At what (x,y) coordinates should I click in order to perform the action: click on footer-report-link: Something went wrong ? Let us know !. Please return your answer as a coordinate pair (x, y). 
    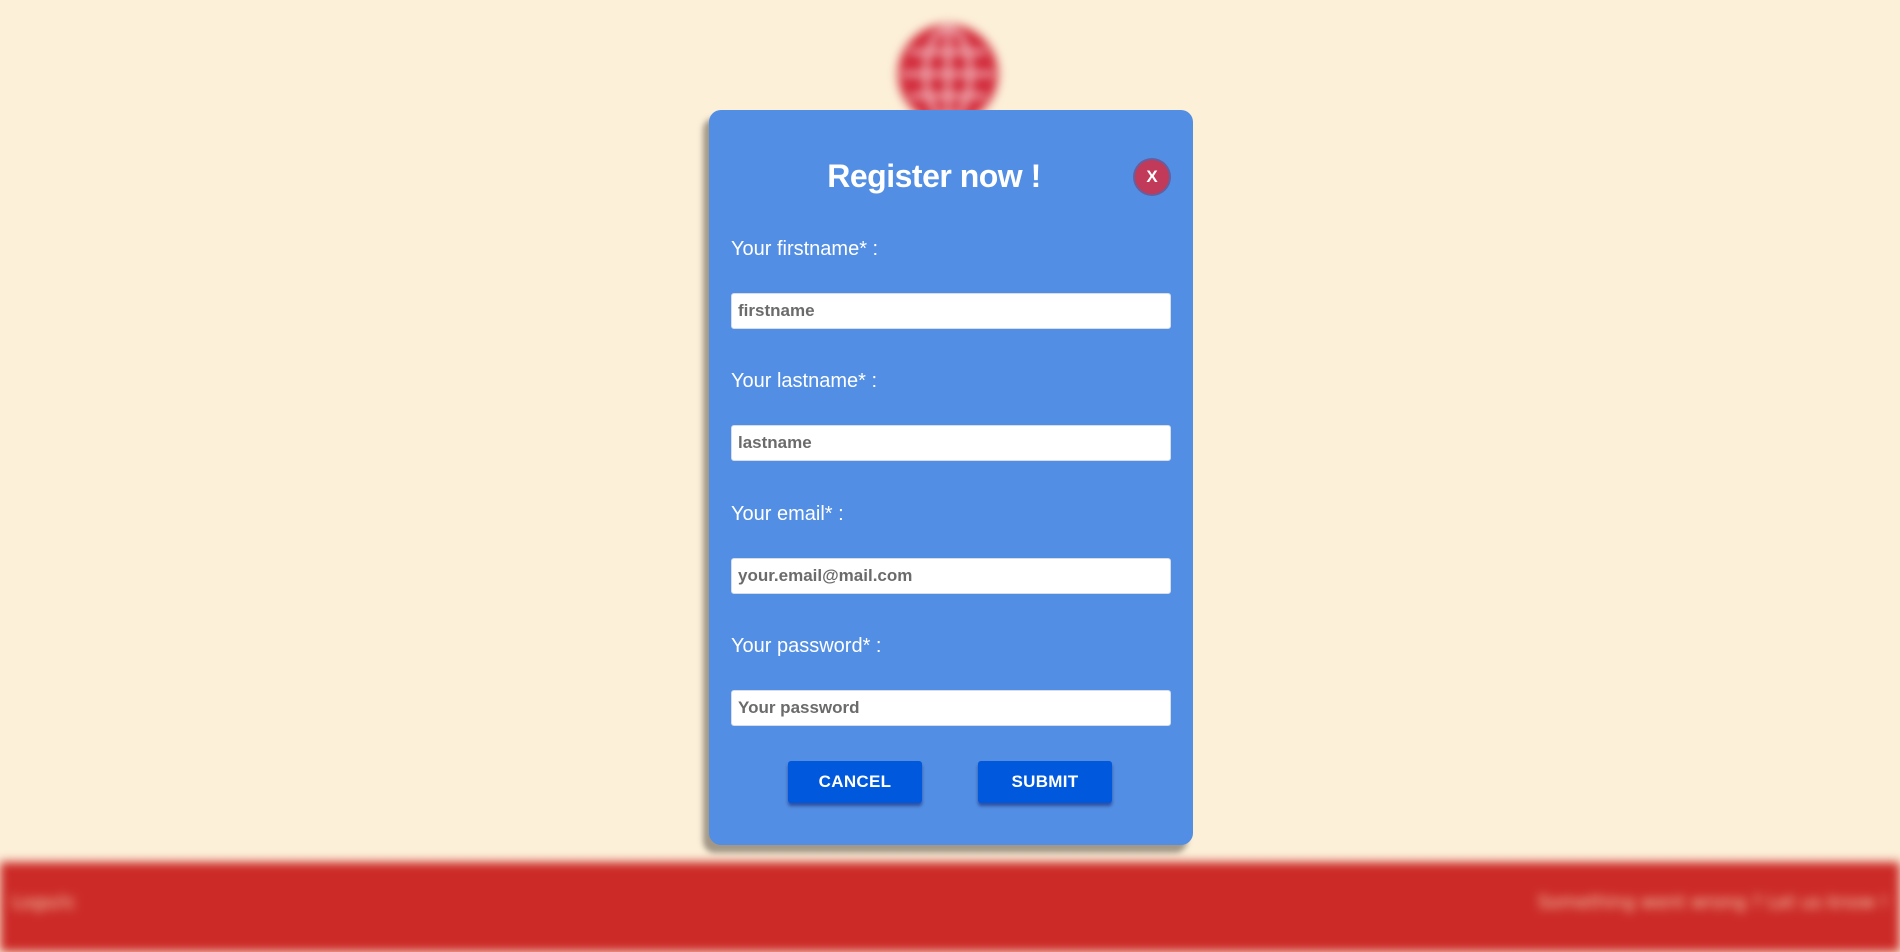
    Looking at the image, I should click on (1713, 902).